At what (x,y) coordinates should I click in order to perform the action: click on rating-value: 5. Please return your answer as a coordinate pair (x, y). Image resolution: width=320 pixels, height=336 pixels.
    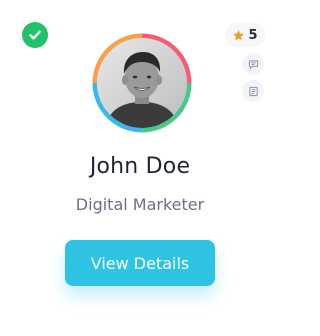
    Looking at the image, I should click on (253, 35).